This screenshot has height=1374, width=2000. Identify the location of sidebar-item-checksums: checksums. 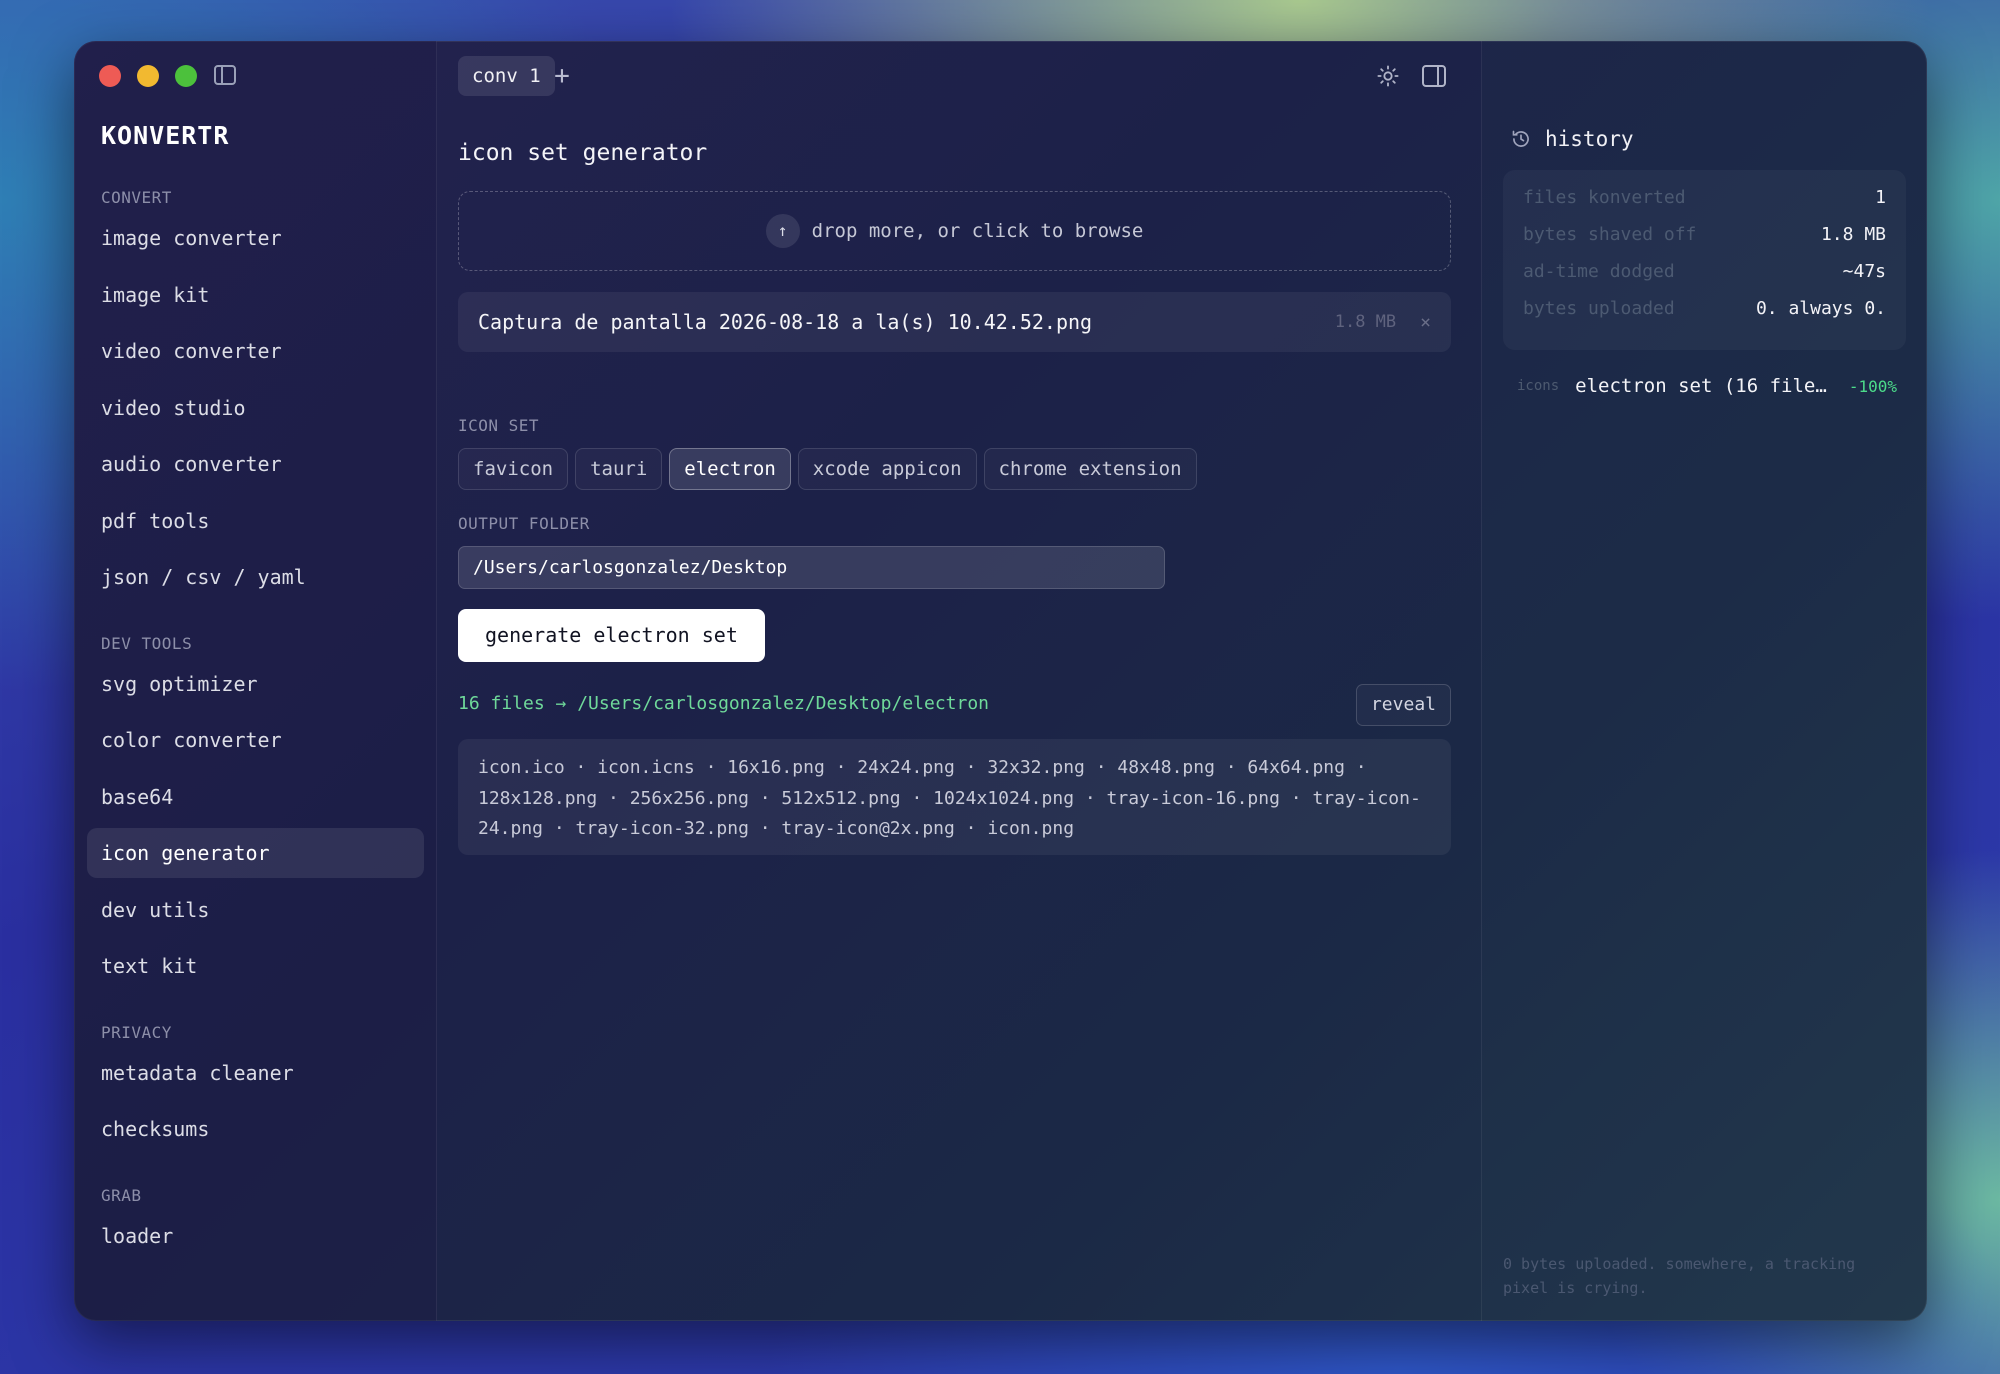
(255, 1129).